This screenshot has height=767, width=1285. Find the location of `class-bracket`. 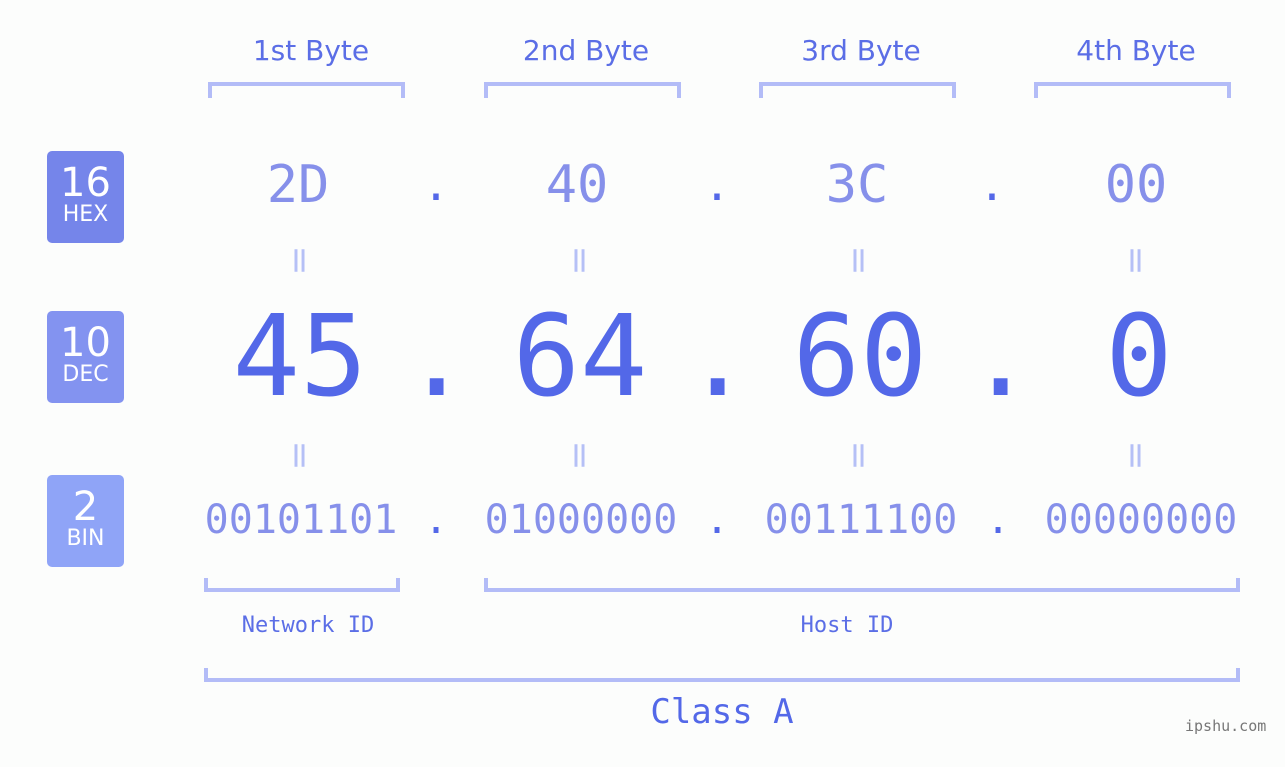

class-bracket is located at coordinates (722, 675).